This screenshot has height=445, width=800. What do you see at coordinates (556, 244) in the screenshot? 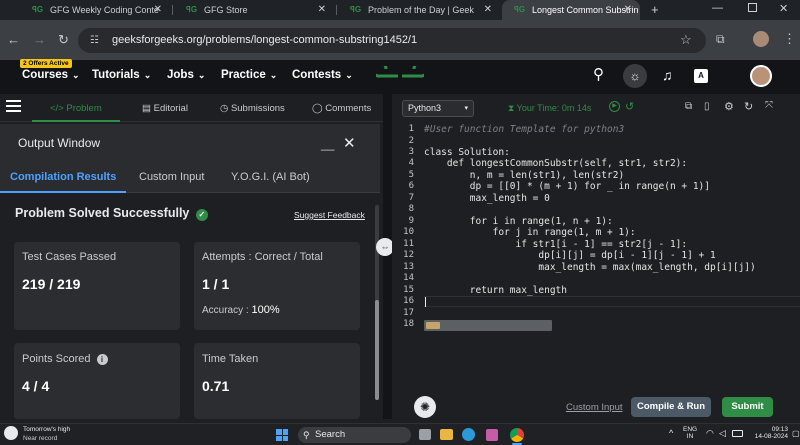
I see `code-line: if str1[i - 1] == str2[j - 1]:` at bounding box center [556, 244].